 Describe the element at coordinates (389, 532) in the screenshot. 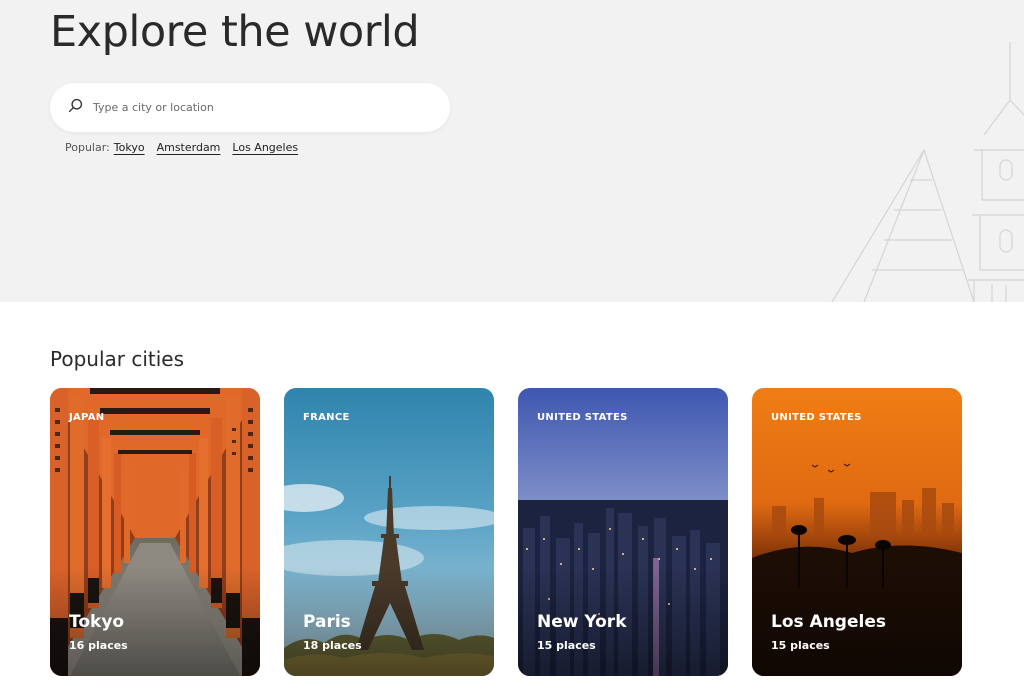

I see `city-card-paris: FRANCE Paris 18 places` at that location.